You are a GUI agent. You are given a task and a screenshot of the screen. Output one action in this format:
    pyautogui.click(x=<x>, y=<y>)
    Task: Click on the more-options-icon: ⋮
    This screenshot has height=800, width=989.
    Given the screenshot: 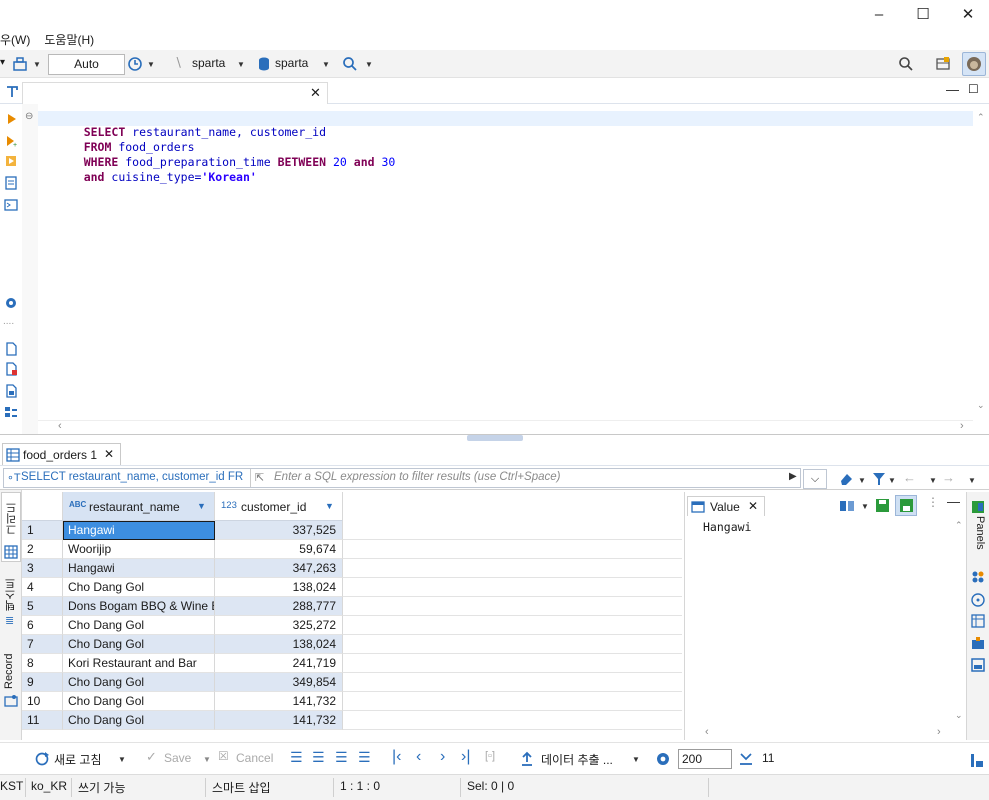 What is the action you would take?
    pyautogui.click(x=933, y=502)
    